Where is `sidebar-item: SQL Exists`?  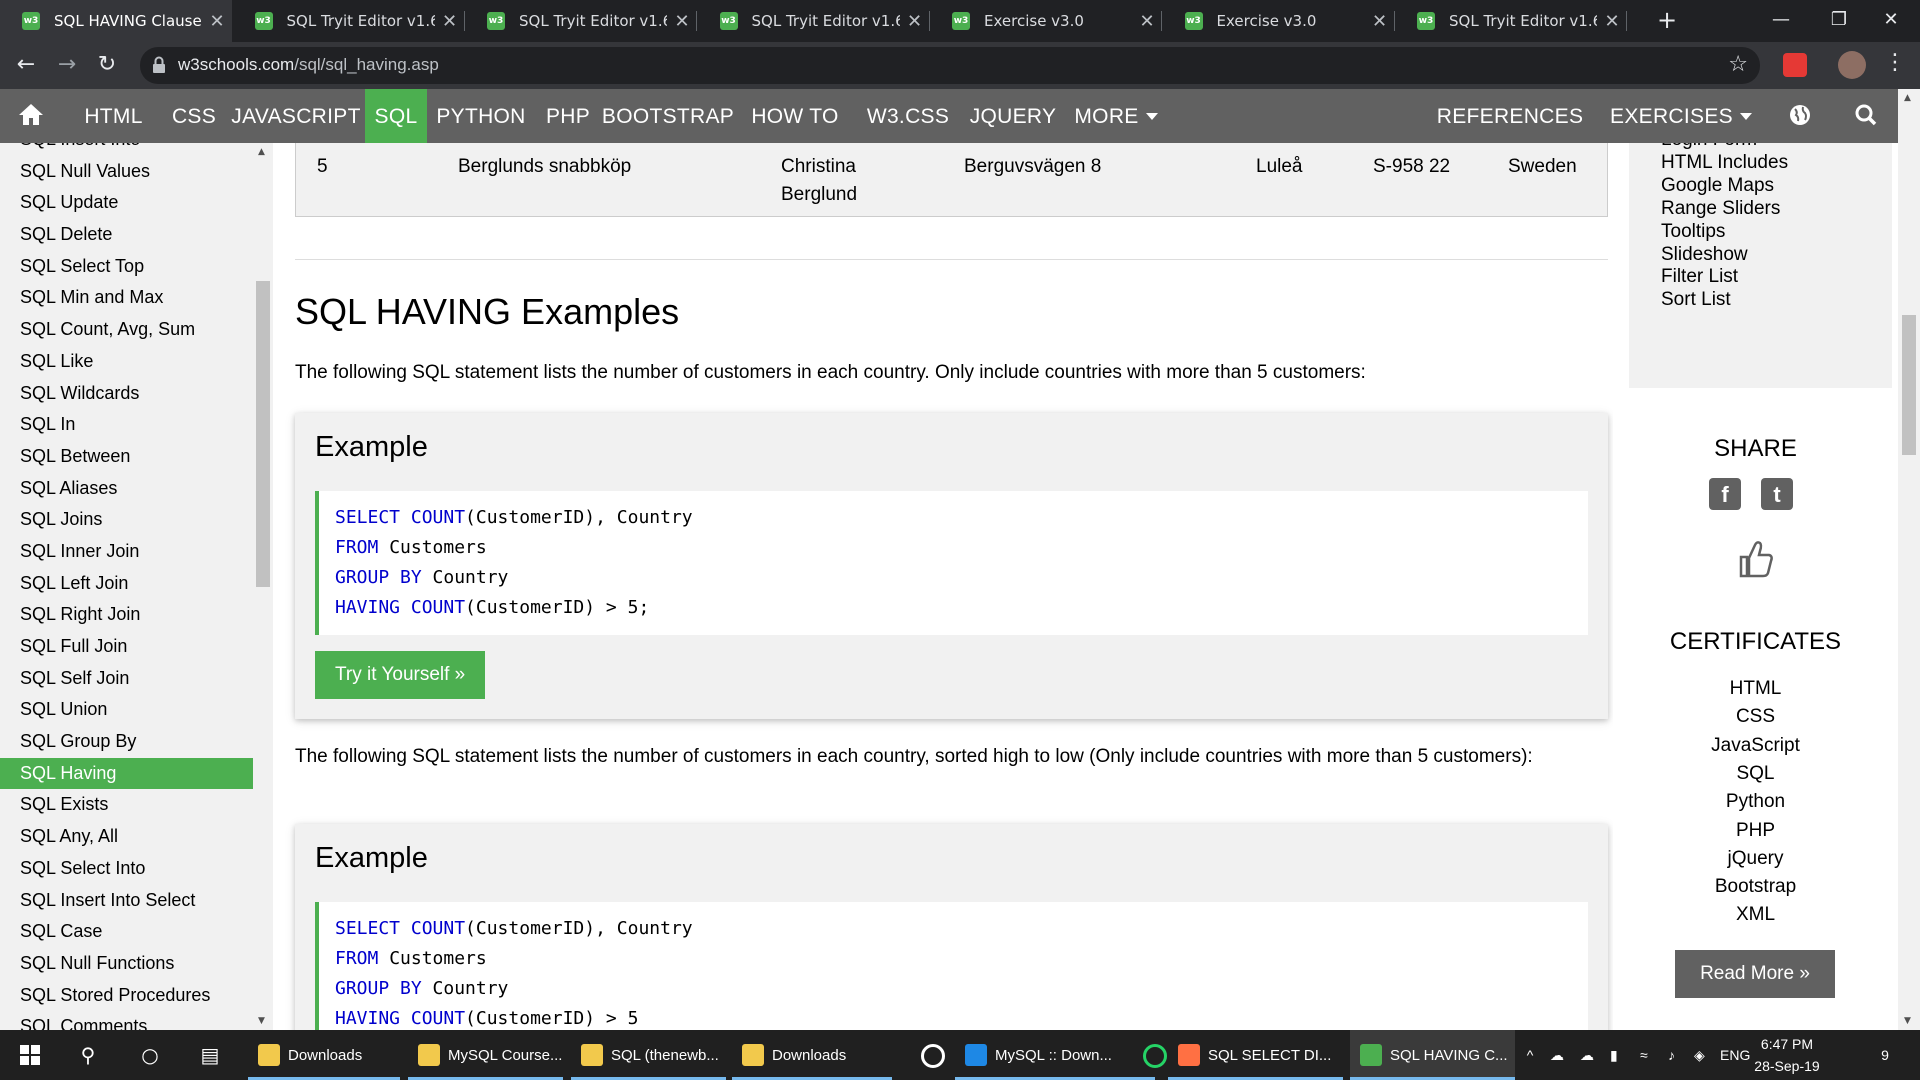 sidebar-item: SQL Exists is located at coordinates (126, 805).